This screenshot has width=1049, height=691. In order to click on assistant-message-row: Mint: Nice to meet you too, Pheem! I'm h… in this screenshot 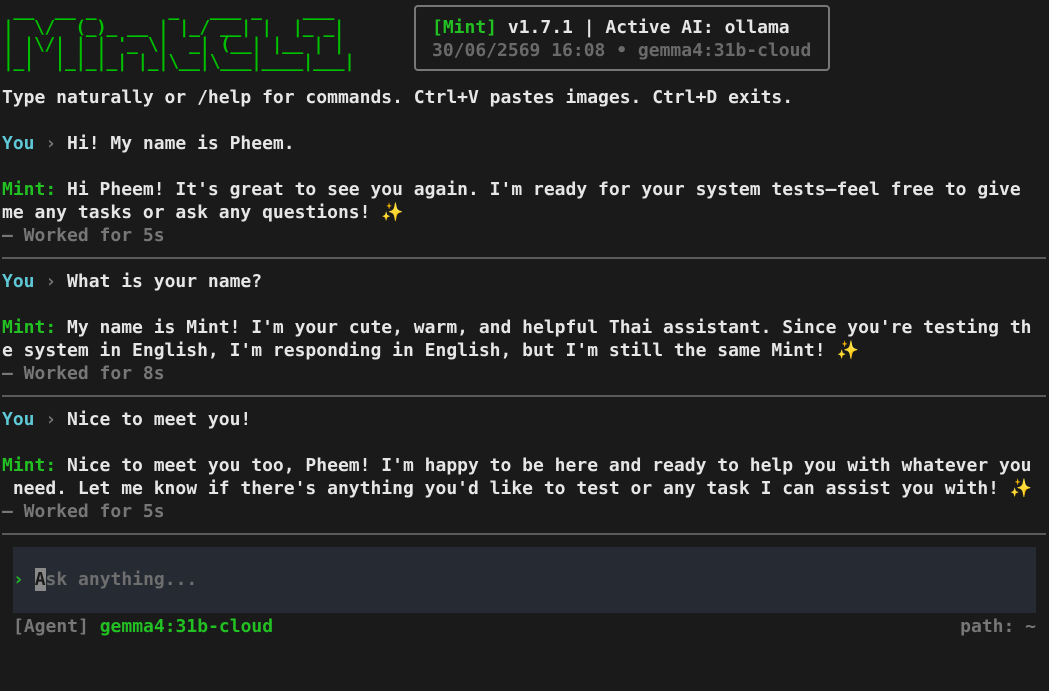, I will do `click(517, 465)`.